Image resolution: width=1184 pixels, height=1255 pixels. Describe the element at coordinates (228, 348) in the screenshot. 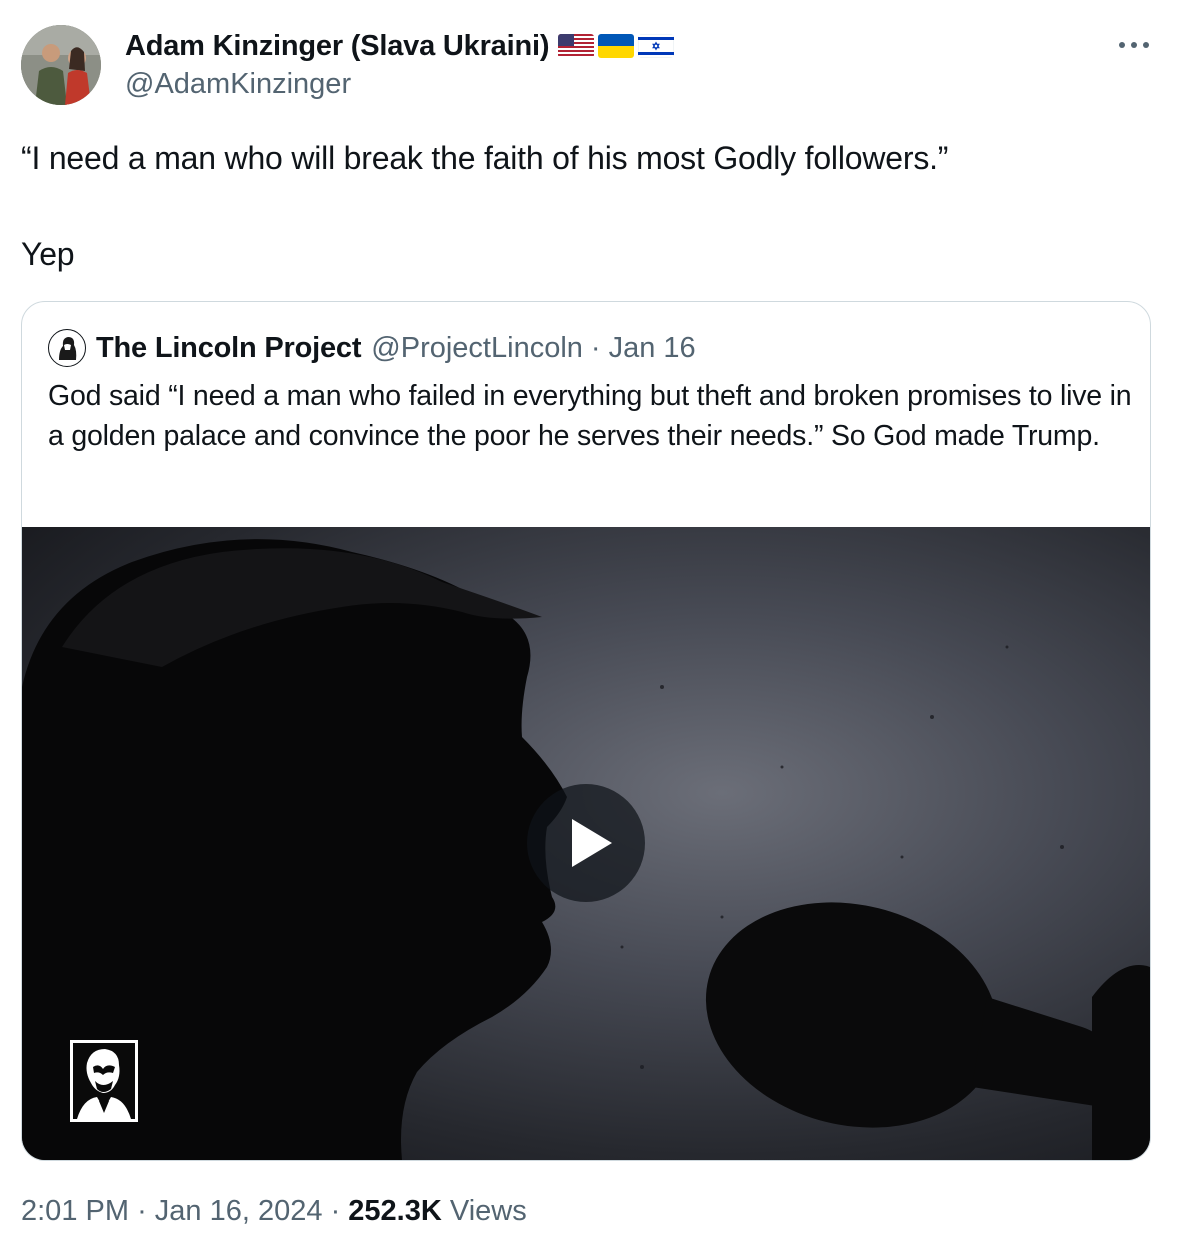

I see `quoted-author-name: The Lincoln Project` at that location.